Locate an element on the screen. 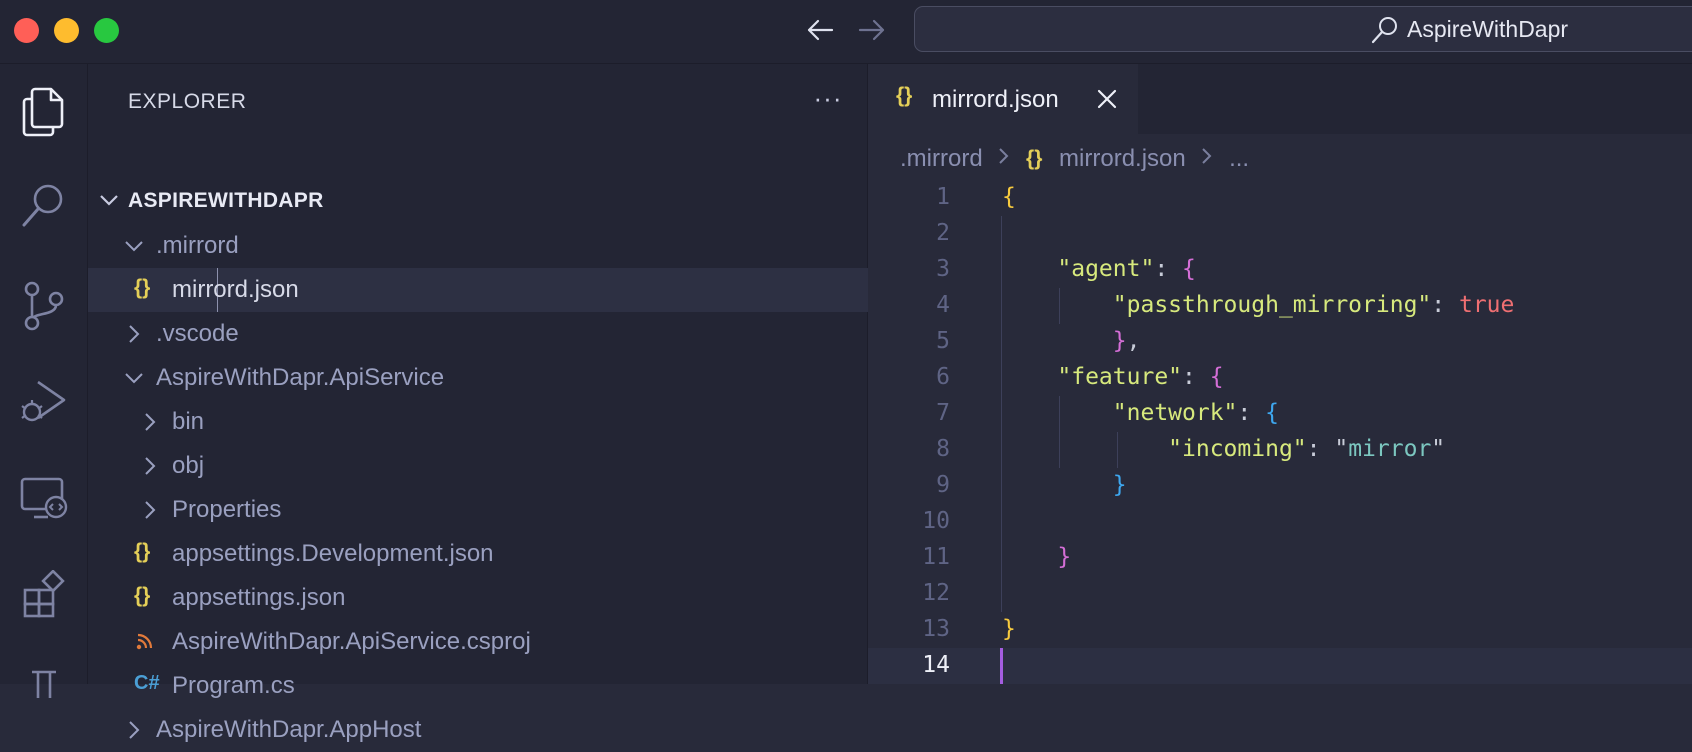  tab-label: mirrord.json is located at coordinates (995, 99).